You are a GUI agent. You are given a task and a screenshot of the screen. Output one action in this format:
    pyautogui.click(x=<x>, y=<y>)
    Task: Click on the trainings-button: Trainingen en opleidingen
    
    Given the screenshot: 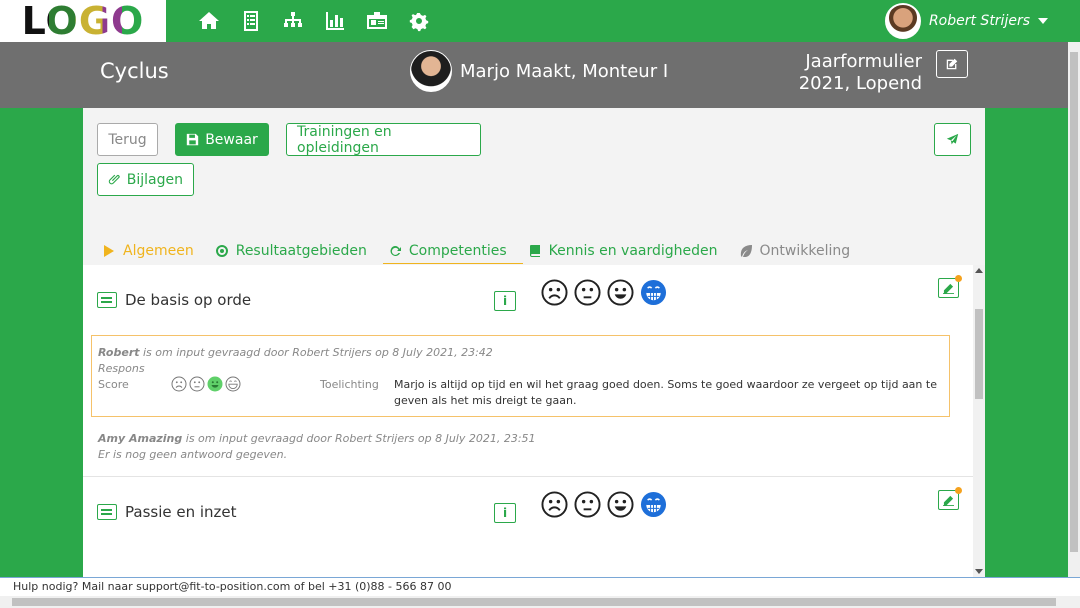 What is the action you would take?
    pyautogui.click(x=383, y=139)
    